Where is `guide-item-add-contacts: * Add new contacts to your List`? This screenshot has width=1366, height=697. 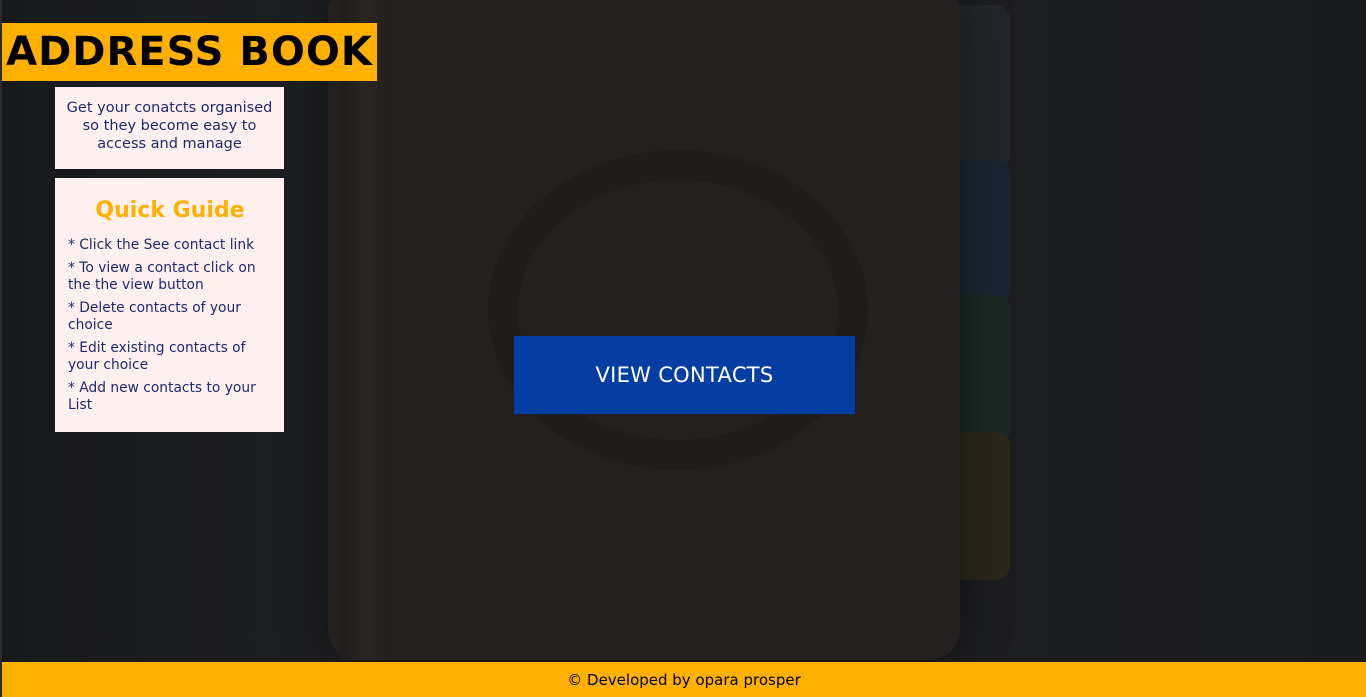
guide-item-add-contacts: * Add new contacts to your List is located at coordinates (162, 396).